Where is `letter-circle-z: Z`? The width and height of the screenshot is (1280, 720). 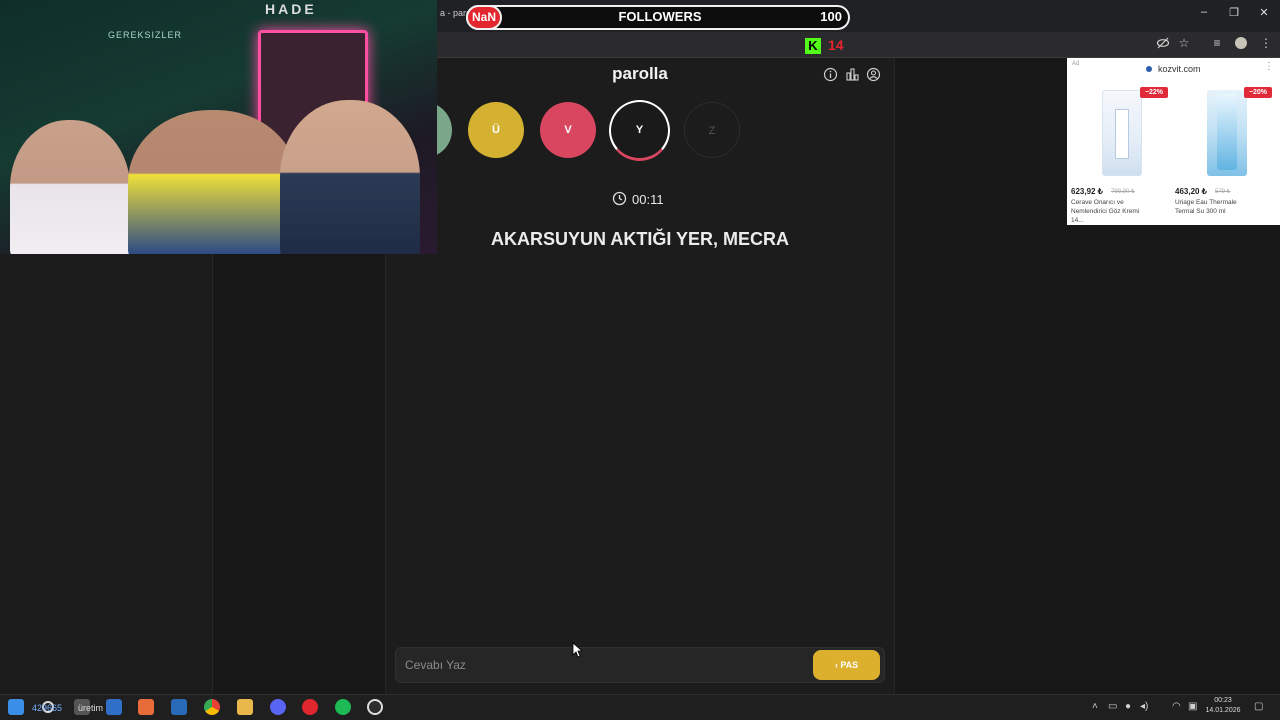
letter-circle-z: Z is located at coordinates (712, 130).